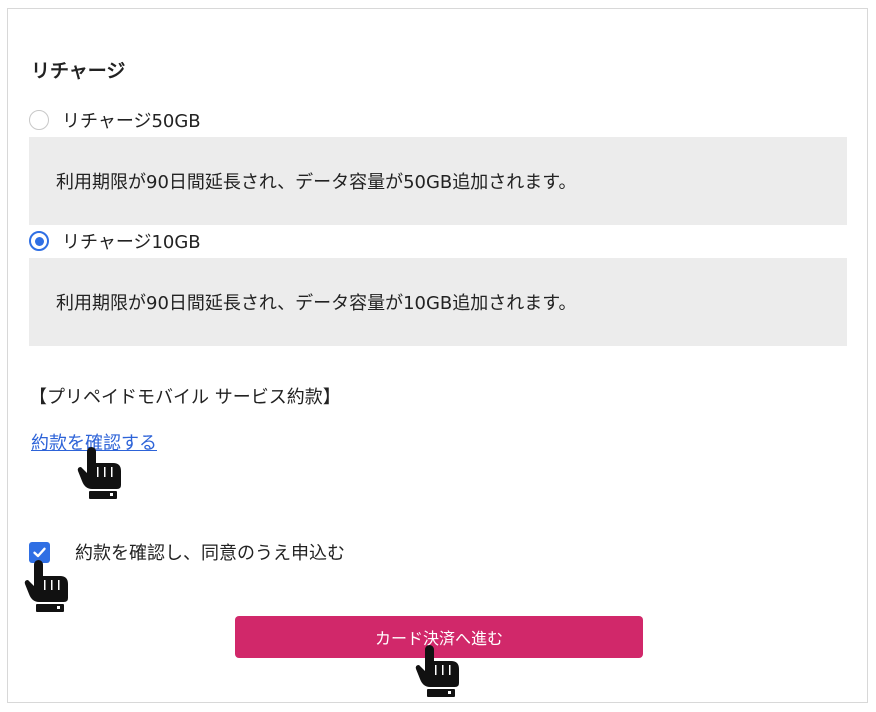 Image resolution: width=876 pixels, height=712 pixels. I want to click on option-label: リチャージ50GB, so click(131, 121).